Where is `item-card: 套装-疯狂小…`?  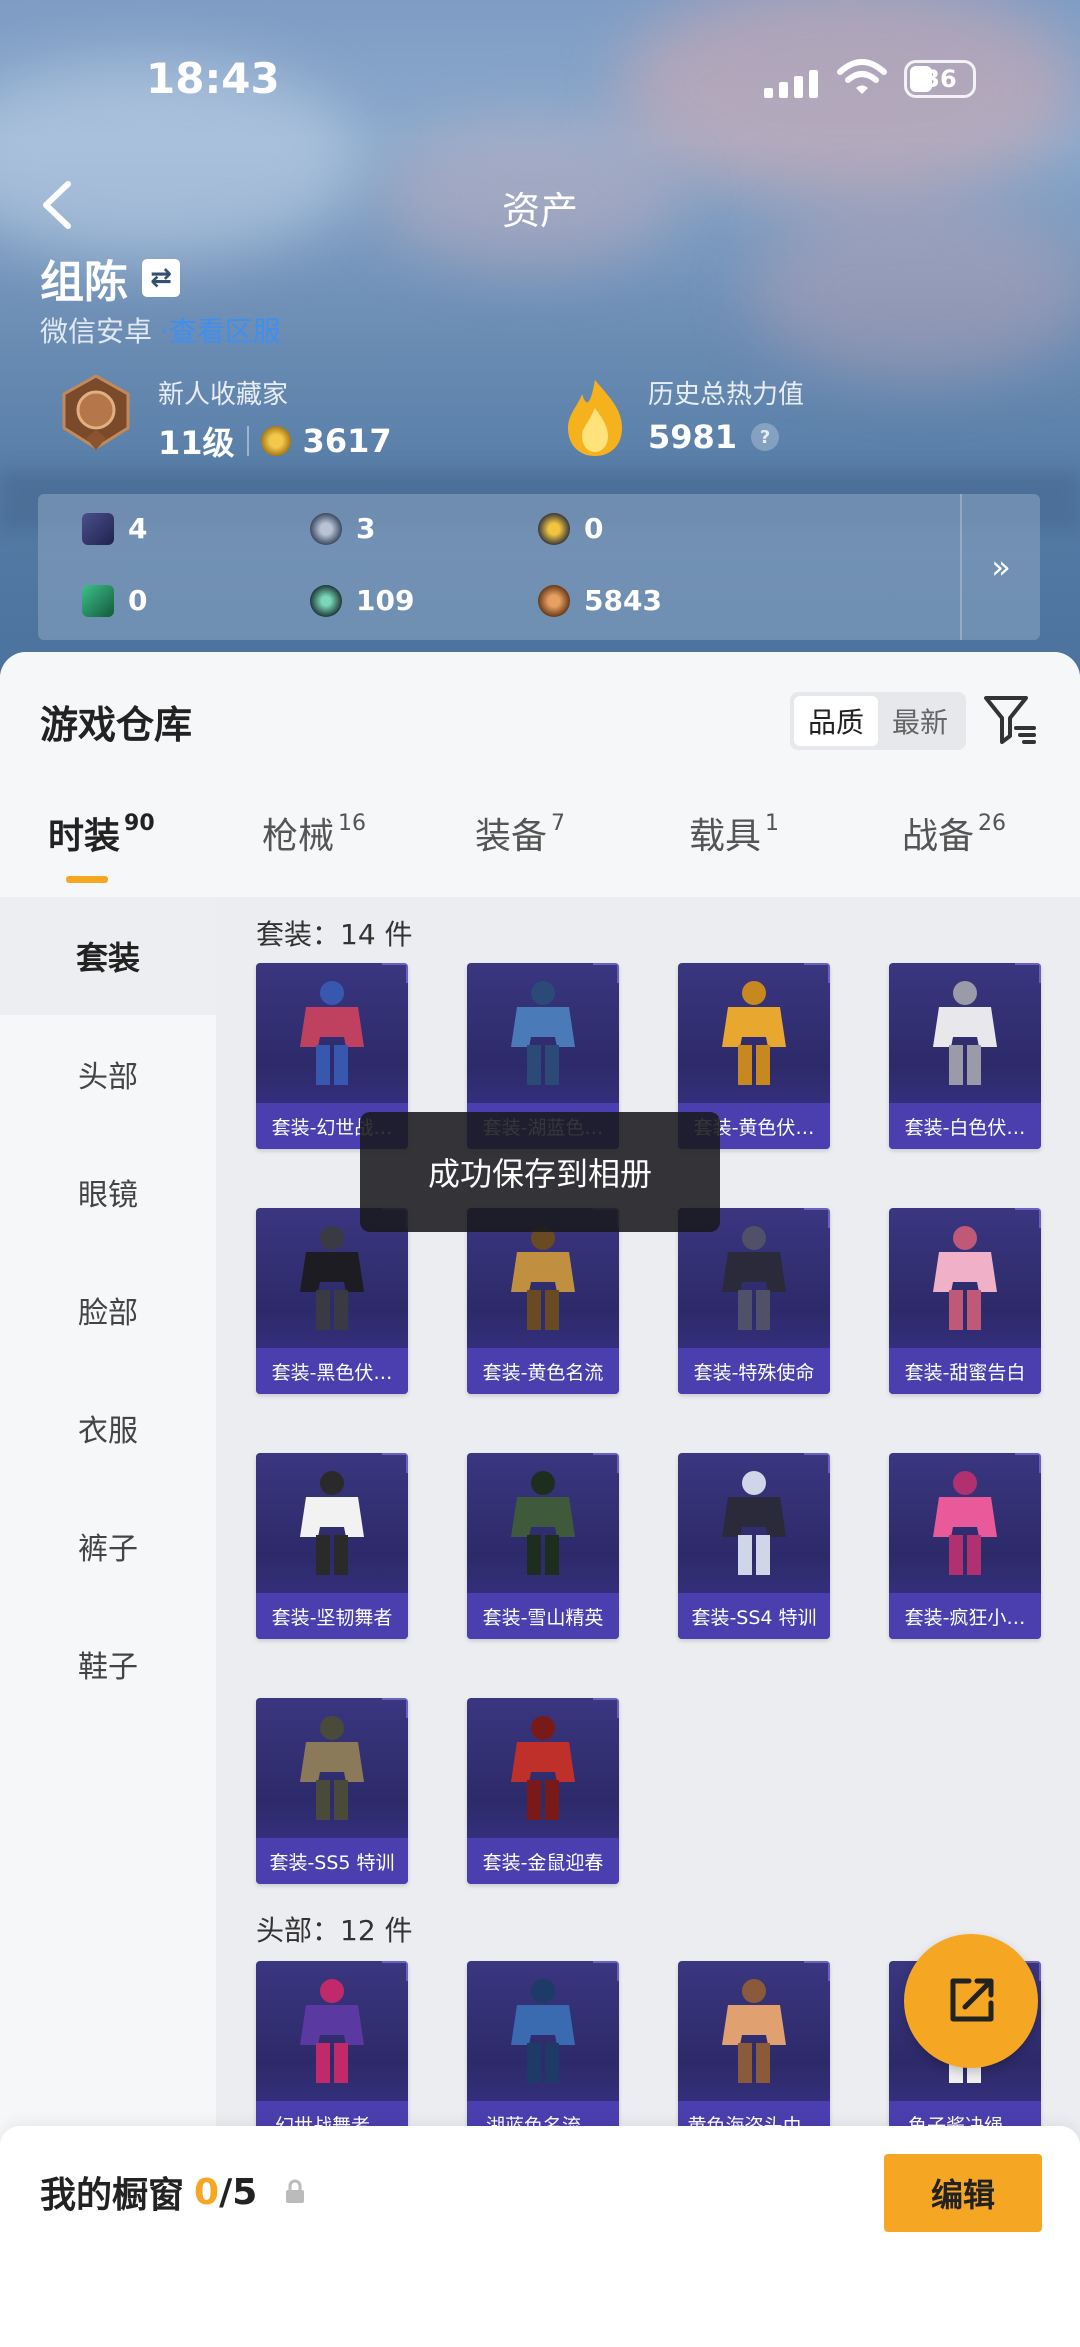 item-card: 套装-疯狂小… is located at coordinates (965, 1546).